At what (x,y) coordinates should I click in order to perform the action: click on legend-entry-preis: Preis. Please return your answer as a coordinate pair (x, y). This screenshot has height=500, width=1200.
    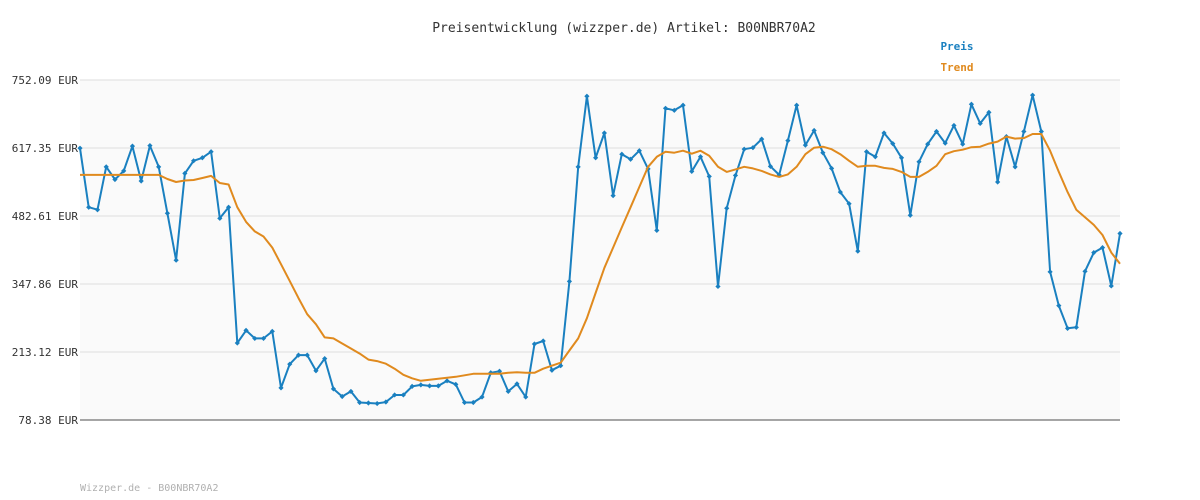
    Looking at the image, I should click on (956, 46).